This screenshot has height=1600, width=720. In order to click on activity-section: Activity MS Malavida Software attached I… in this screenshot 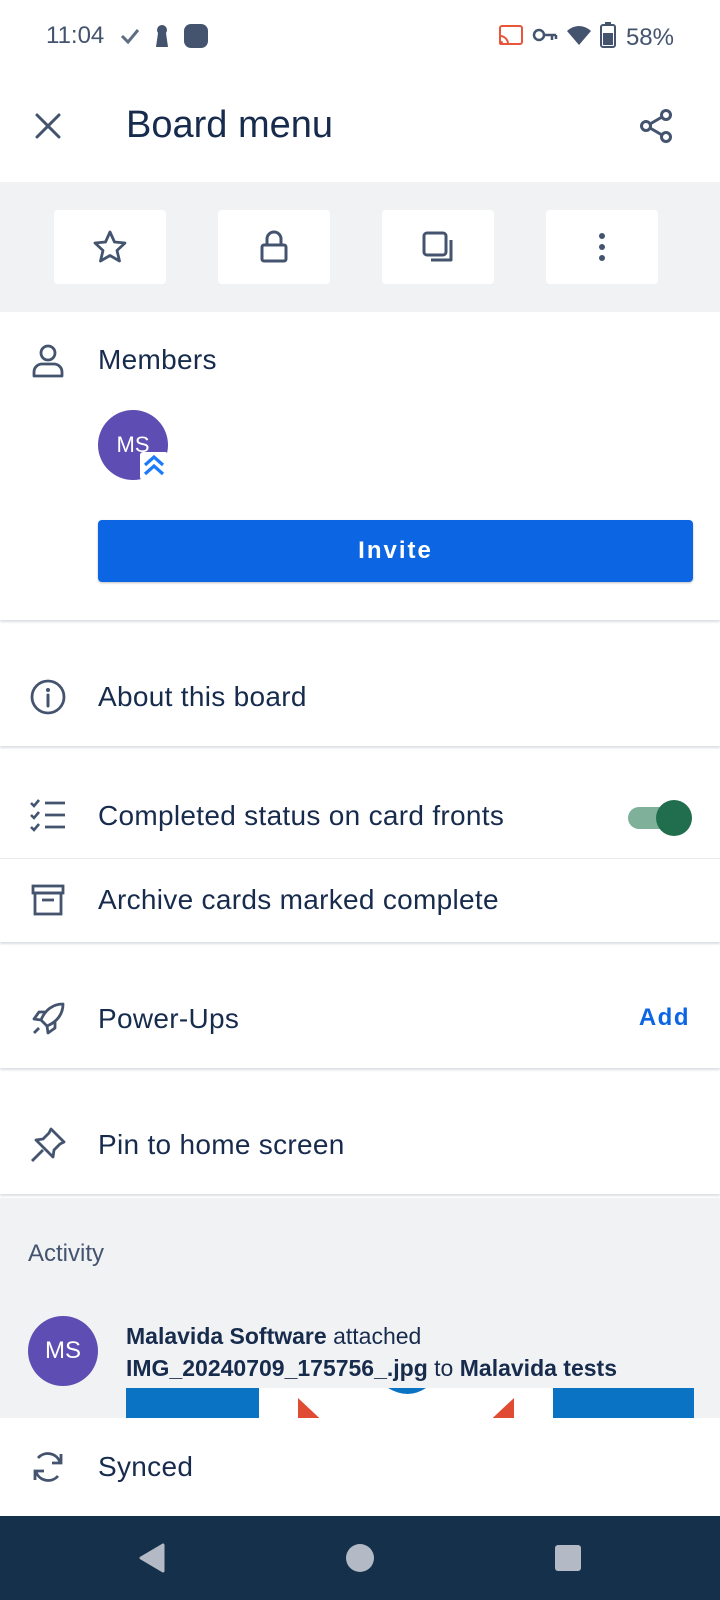, I will do `click(360, 1308)`.